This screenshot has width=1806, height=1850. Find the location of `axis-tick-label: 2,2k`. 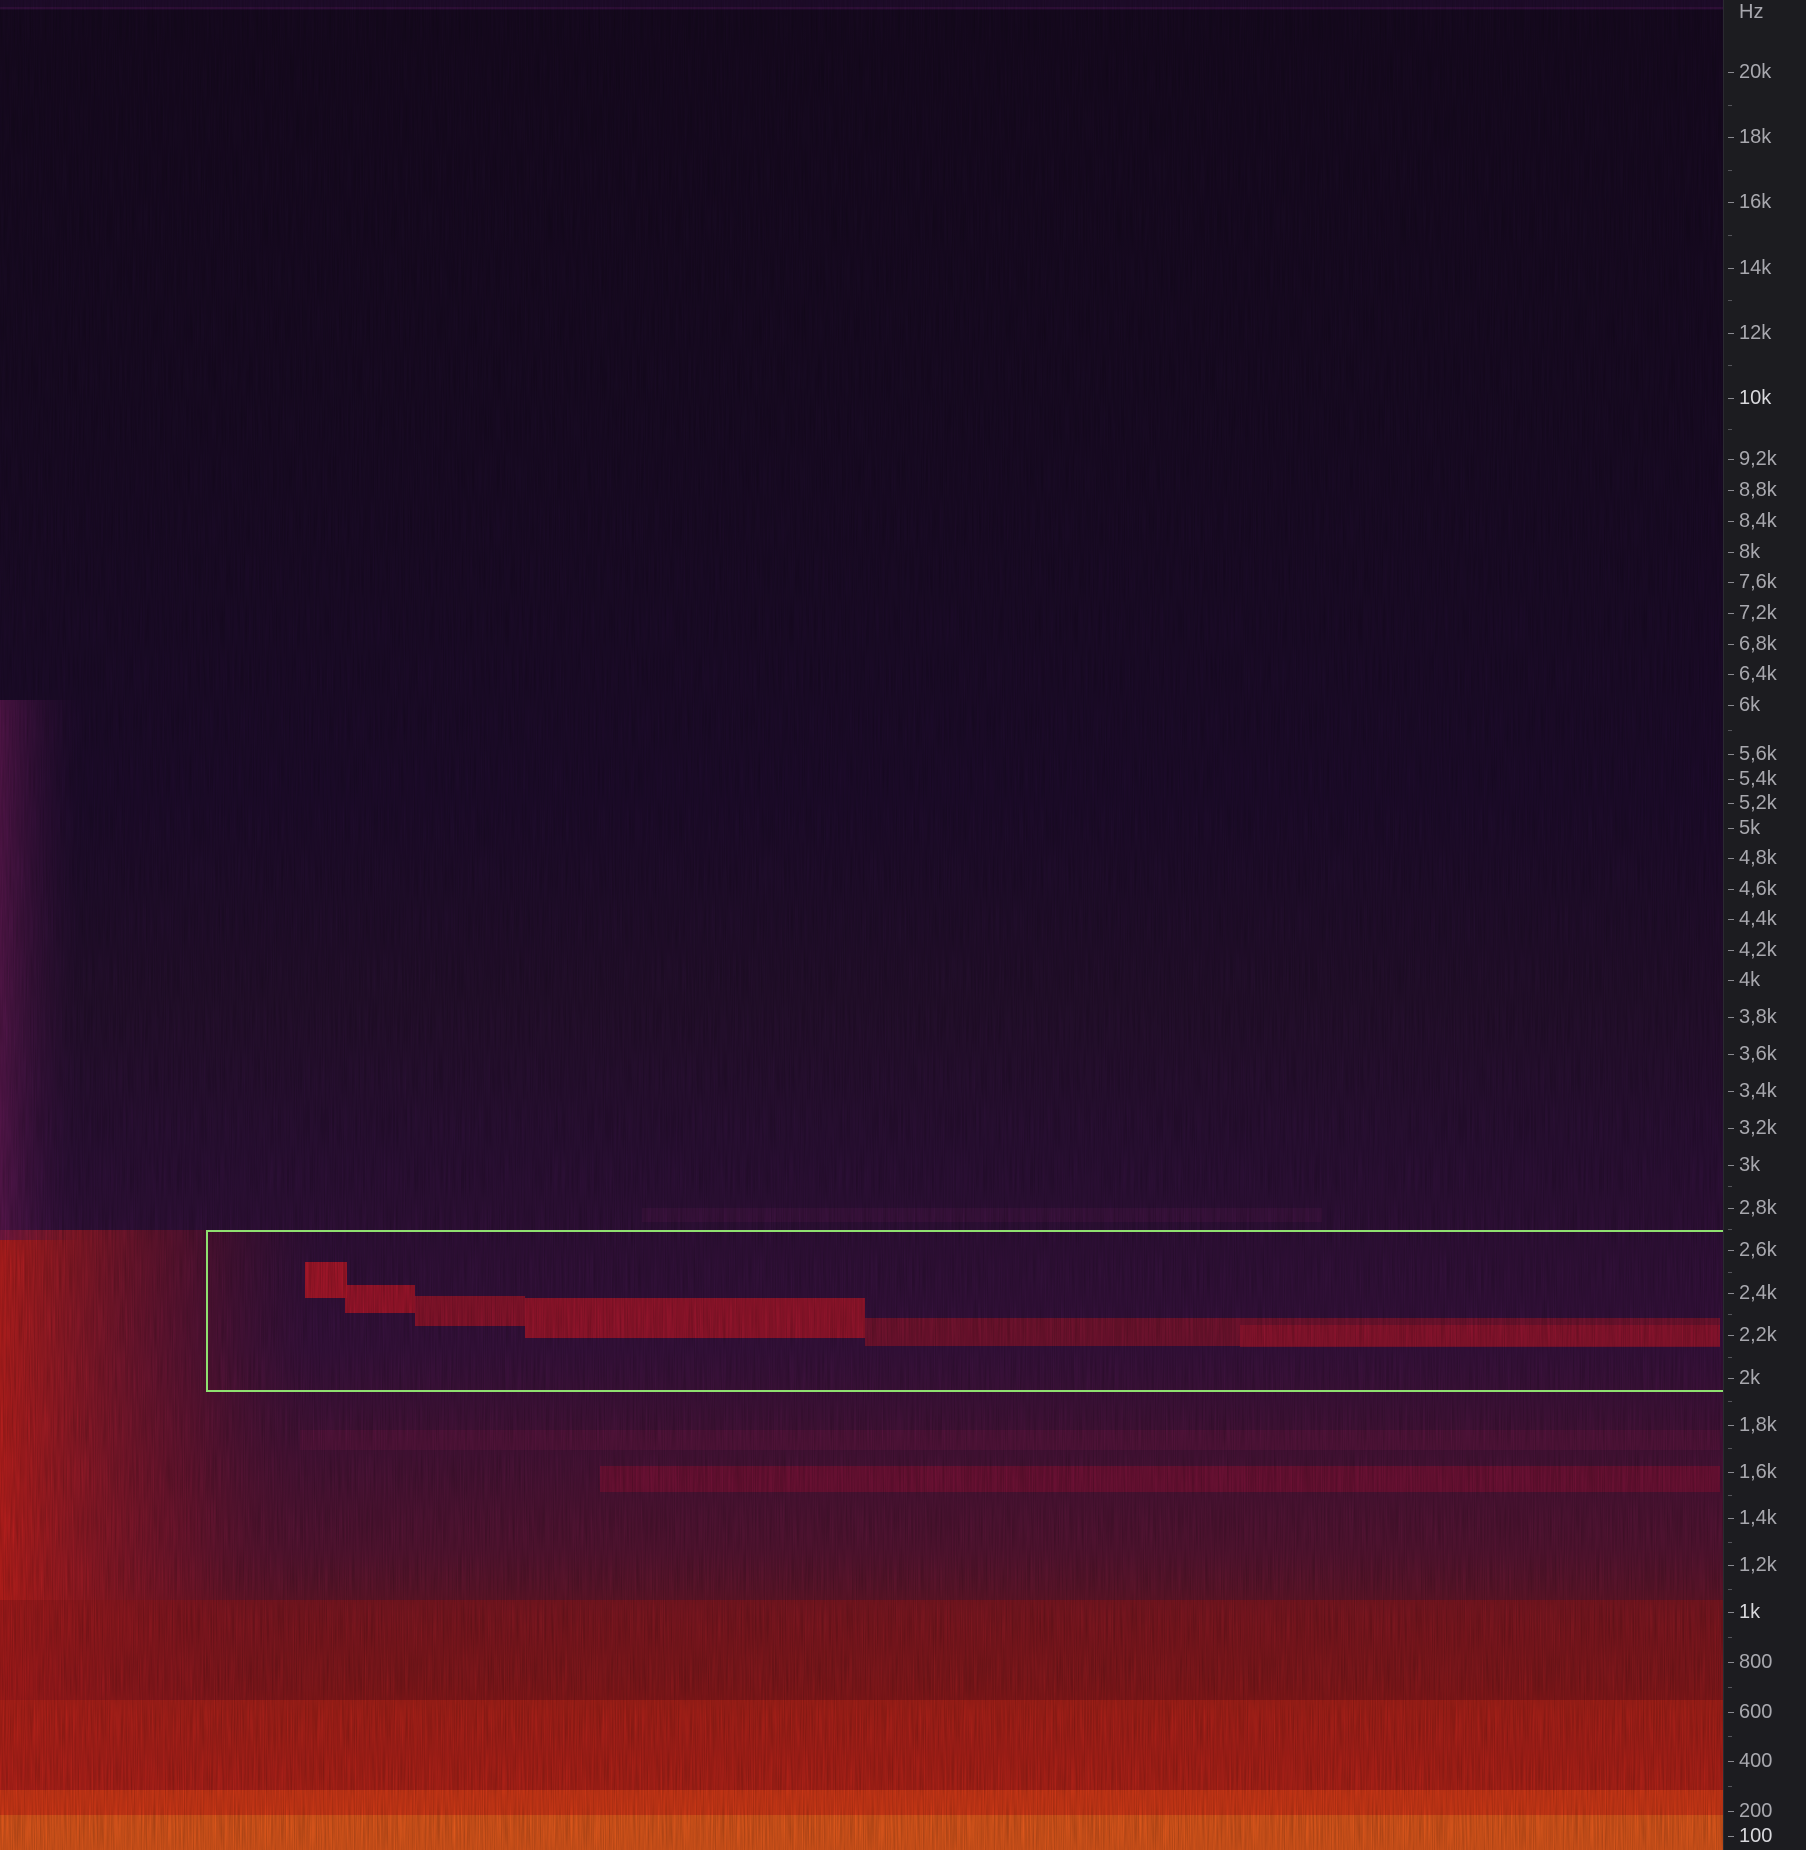

axis-tick-label: 2,2k is located at coordinates (1758, 1335).